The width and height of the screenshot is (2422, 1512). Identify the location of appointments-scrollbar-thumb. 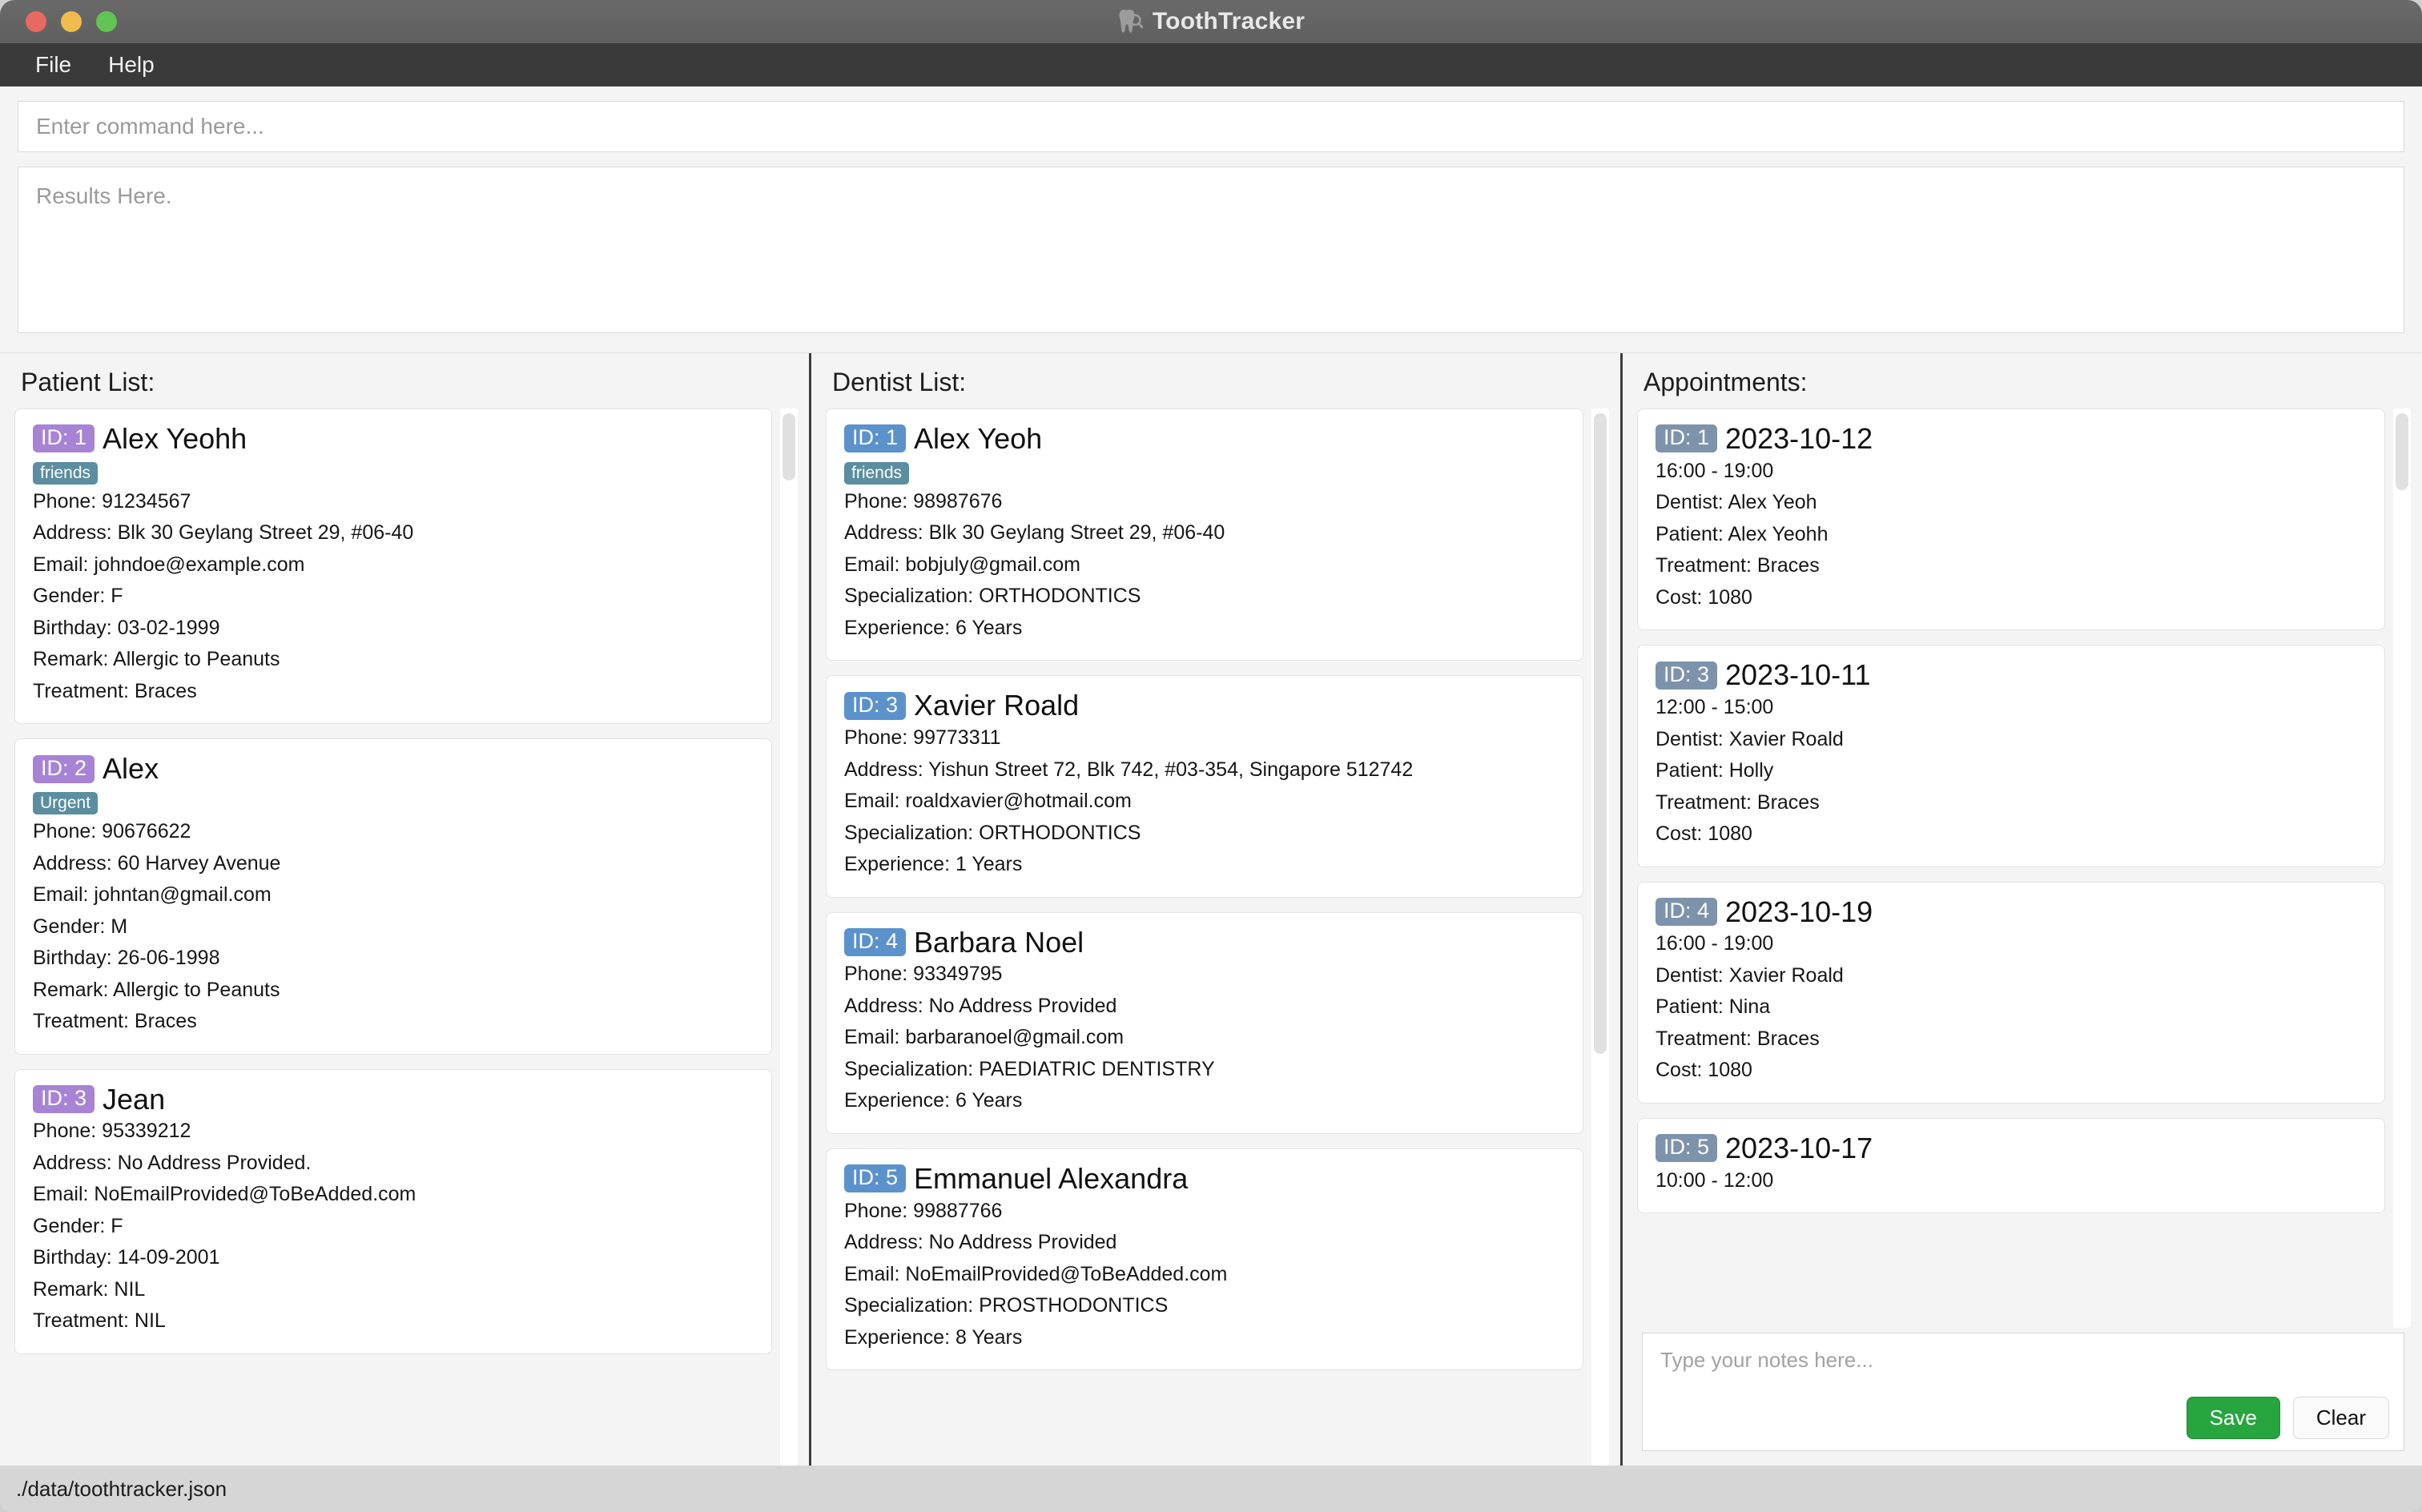
(2402, 451).